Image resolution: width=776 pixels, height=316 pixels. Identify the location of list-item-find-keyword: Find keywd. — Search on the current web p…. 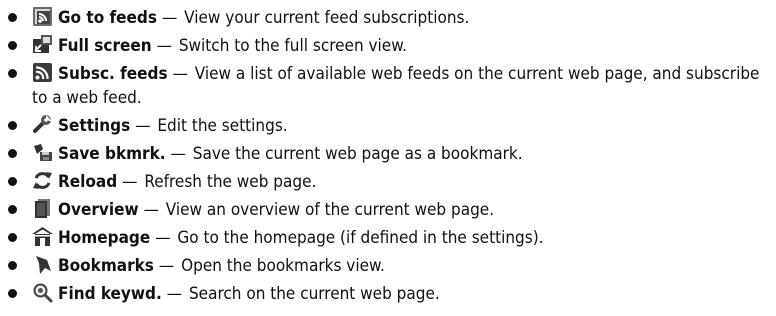
(392, 294).